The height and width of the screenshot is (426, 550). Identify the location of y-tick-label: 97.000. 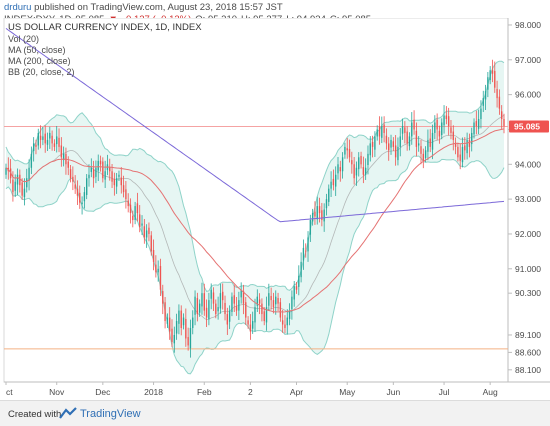
(528, 60).